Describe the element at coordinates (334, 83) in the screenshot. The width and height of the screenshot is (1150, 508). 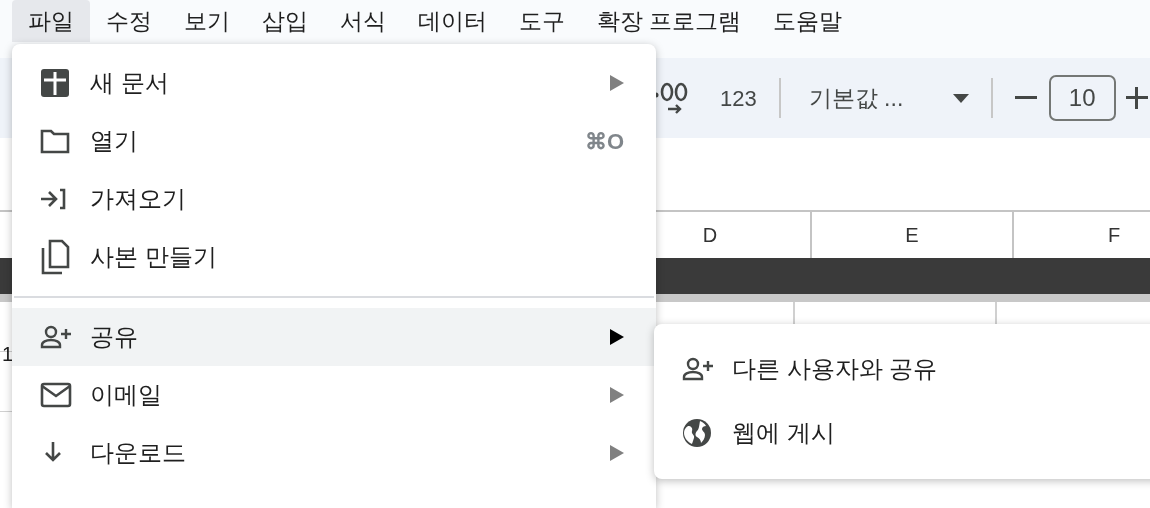
I see `menu-item: 새 문서` at that location.